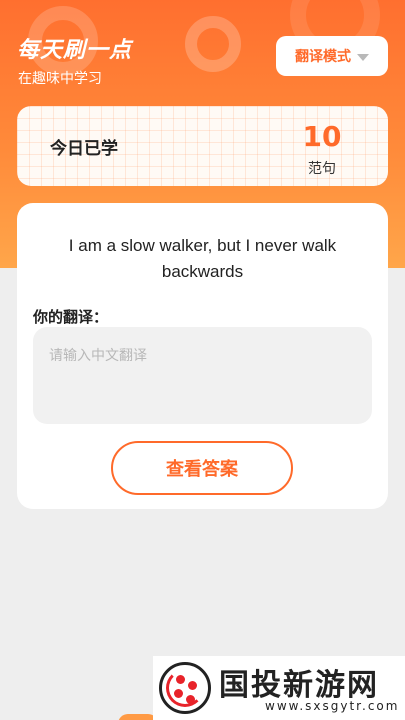  I want to click on watermark-logo-icon, so click(185, 688).